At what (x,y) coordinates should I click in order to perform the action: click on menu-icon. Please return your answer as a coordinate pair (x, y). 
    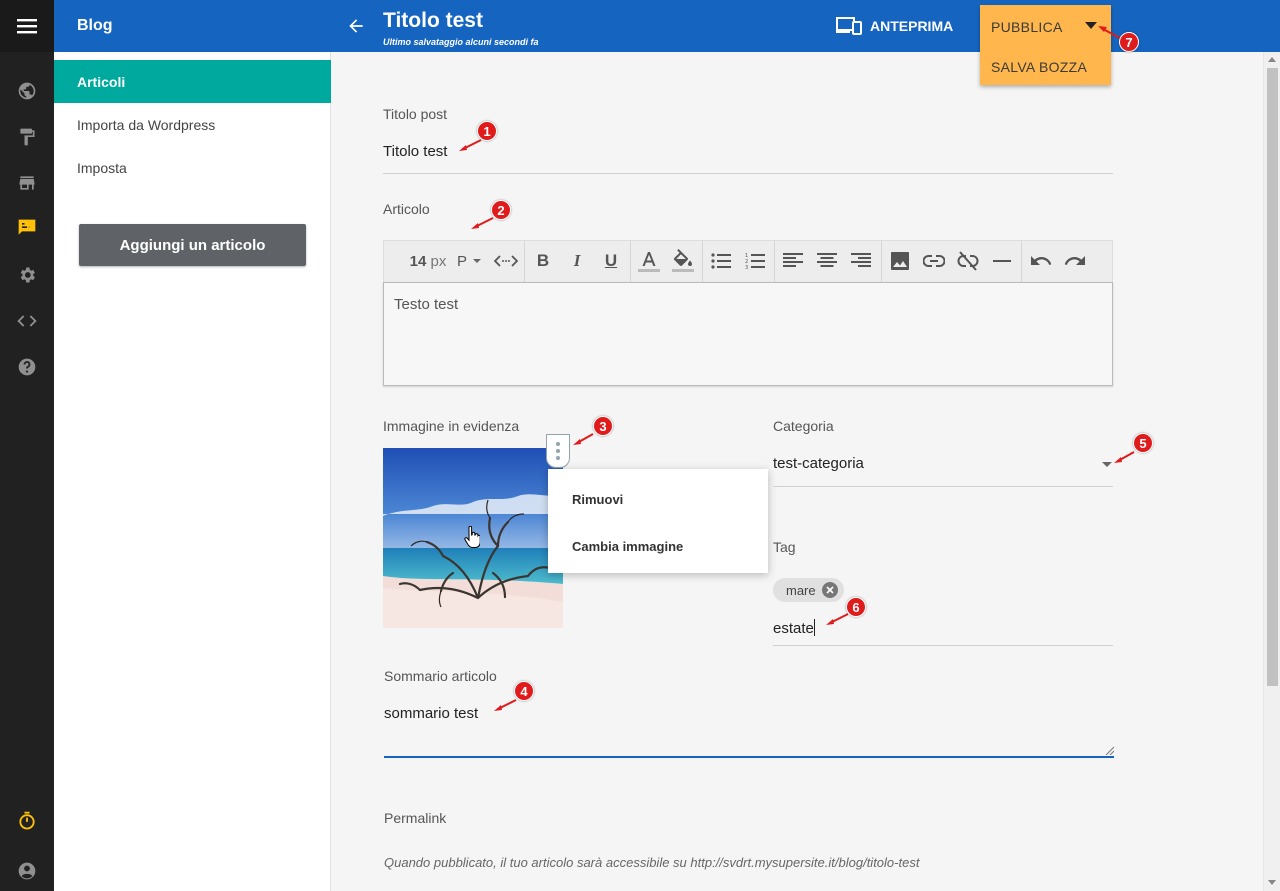
    Looking at the image, I should click on (27, 26).